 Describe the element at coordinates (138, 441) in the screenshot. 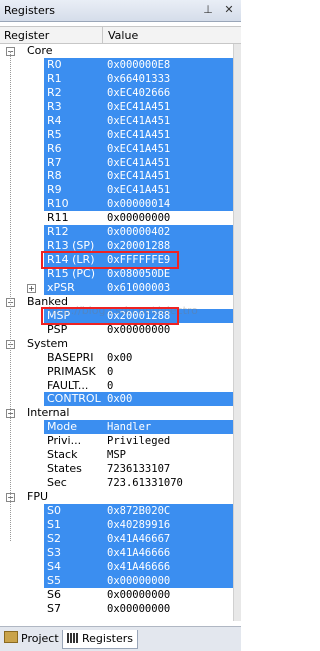

I see `register-value: Privileged` at that location.